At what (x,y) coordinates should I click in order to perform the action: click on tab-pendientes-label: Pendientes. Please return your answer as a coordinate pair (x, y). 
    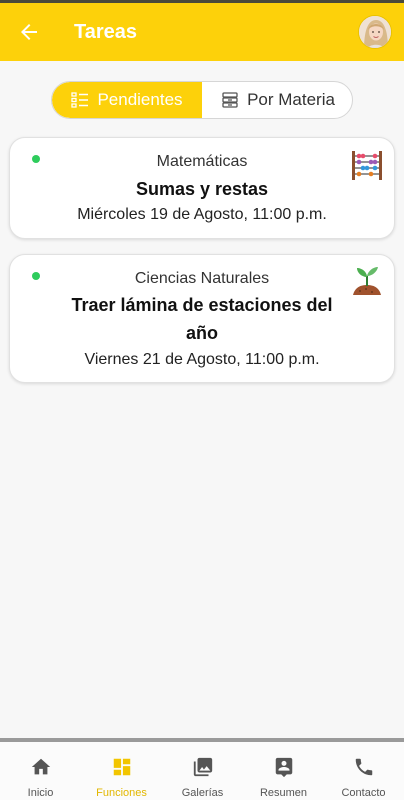
    Looking at the image, I should click on (140, 99).